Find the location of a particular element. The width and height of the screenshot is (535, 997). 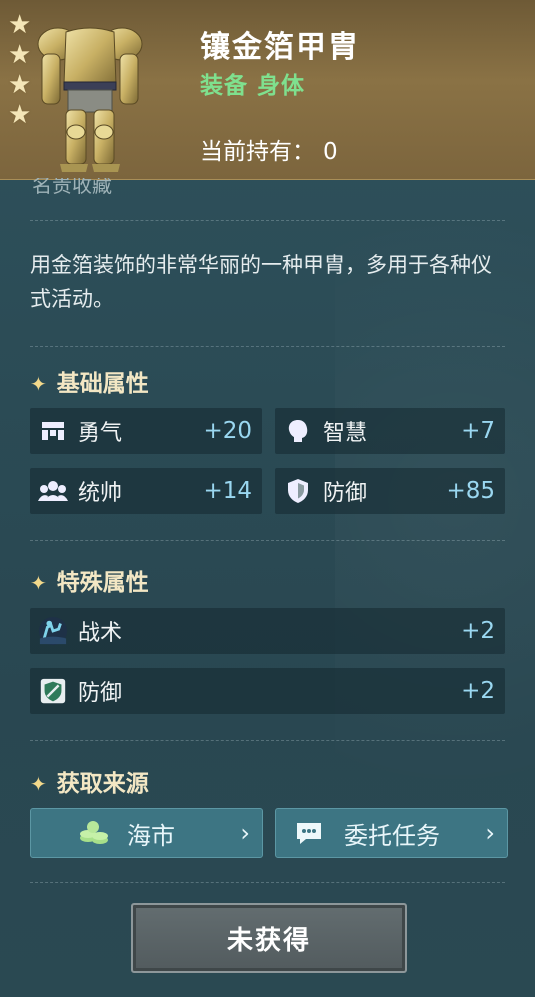

special-attributes-label: 特殊属性 is located at coordinates (102, 583).